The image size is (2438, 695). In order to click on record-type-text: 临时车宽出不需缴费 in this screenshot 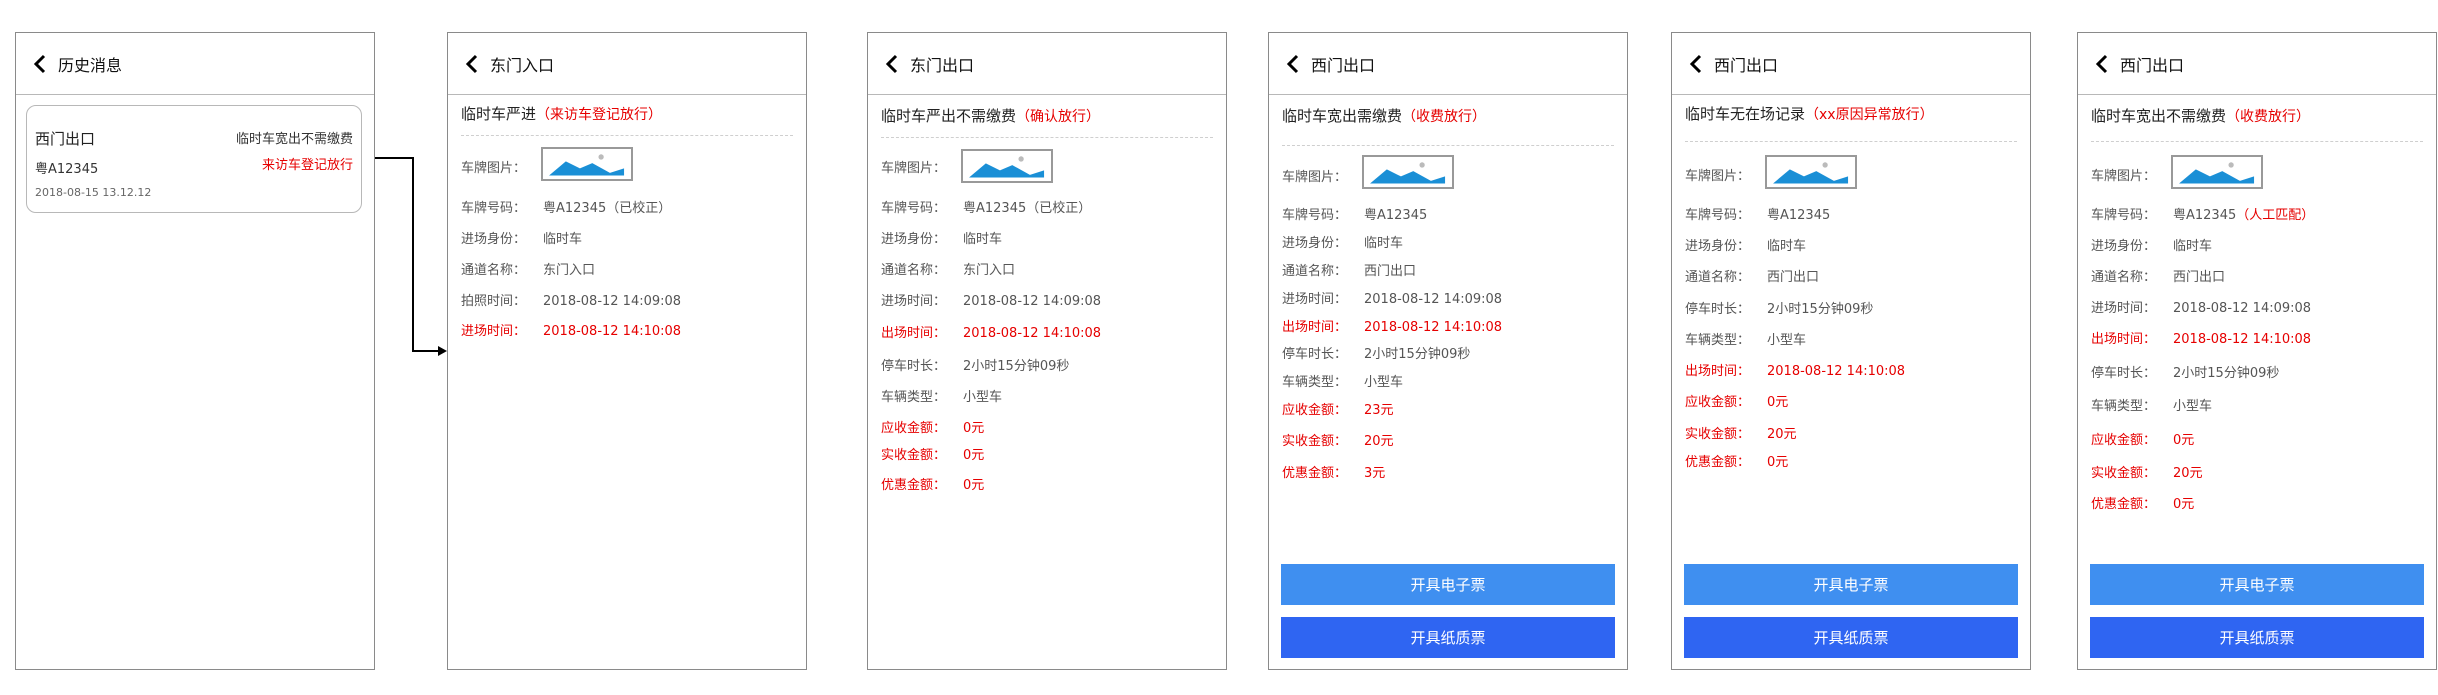, I will do `click(2159, 116)`.